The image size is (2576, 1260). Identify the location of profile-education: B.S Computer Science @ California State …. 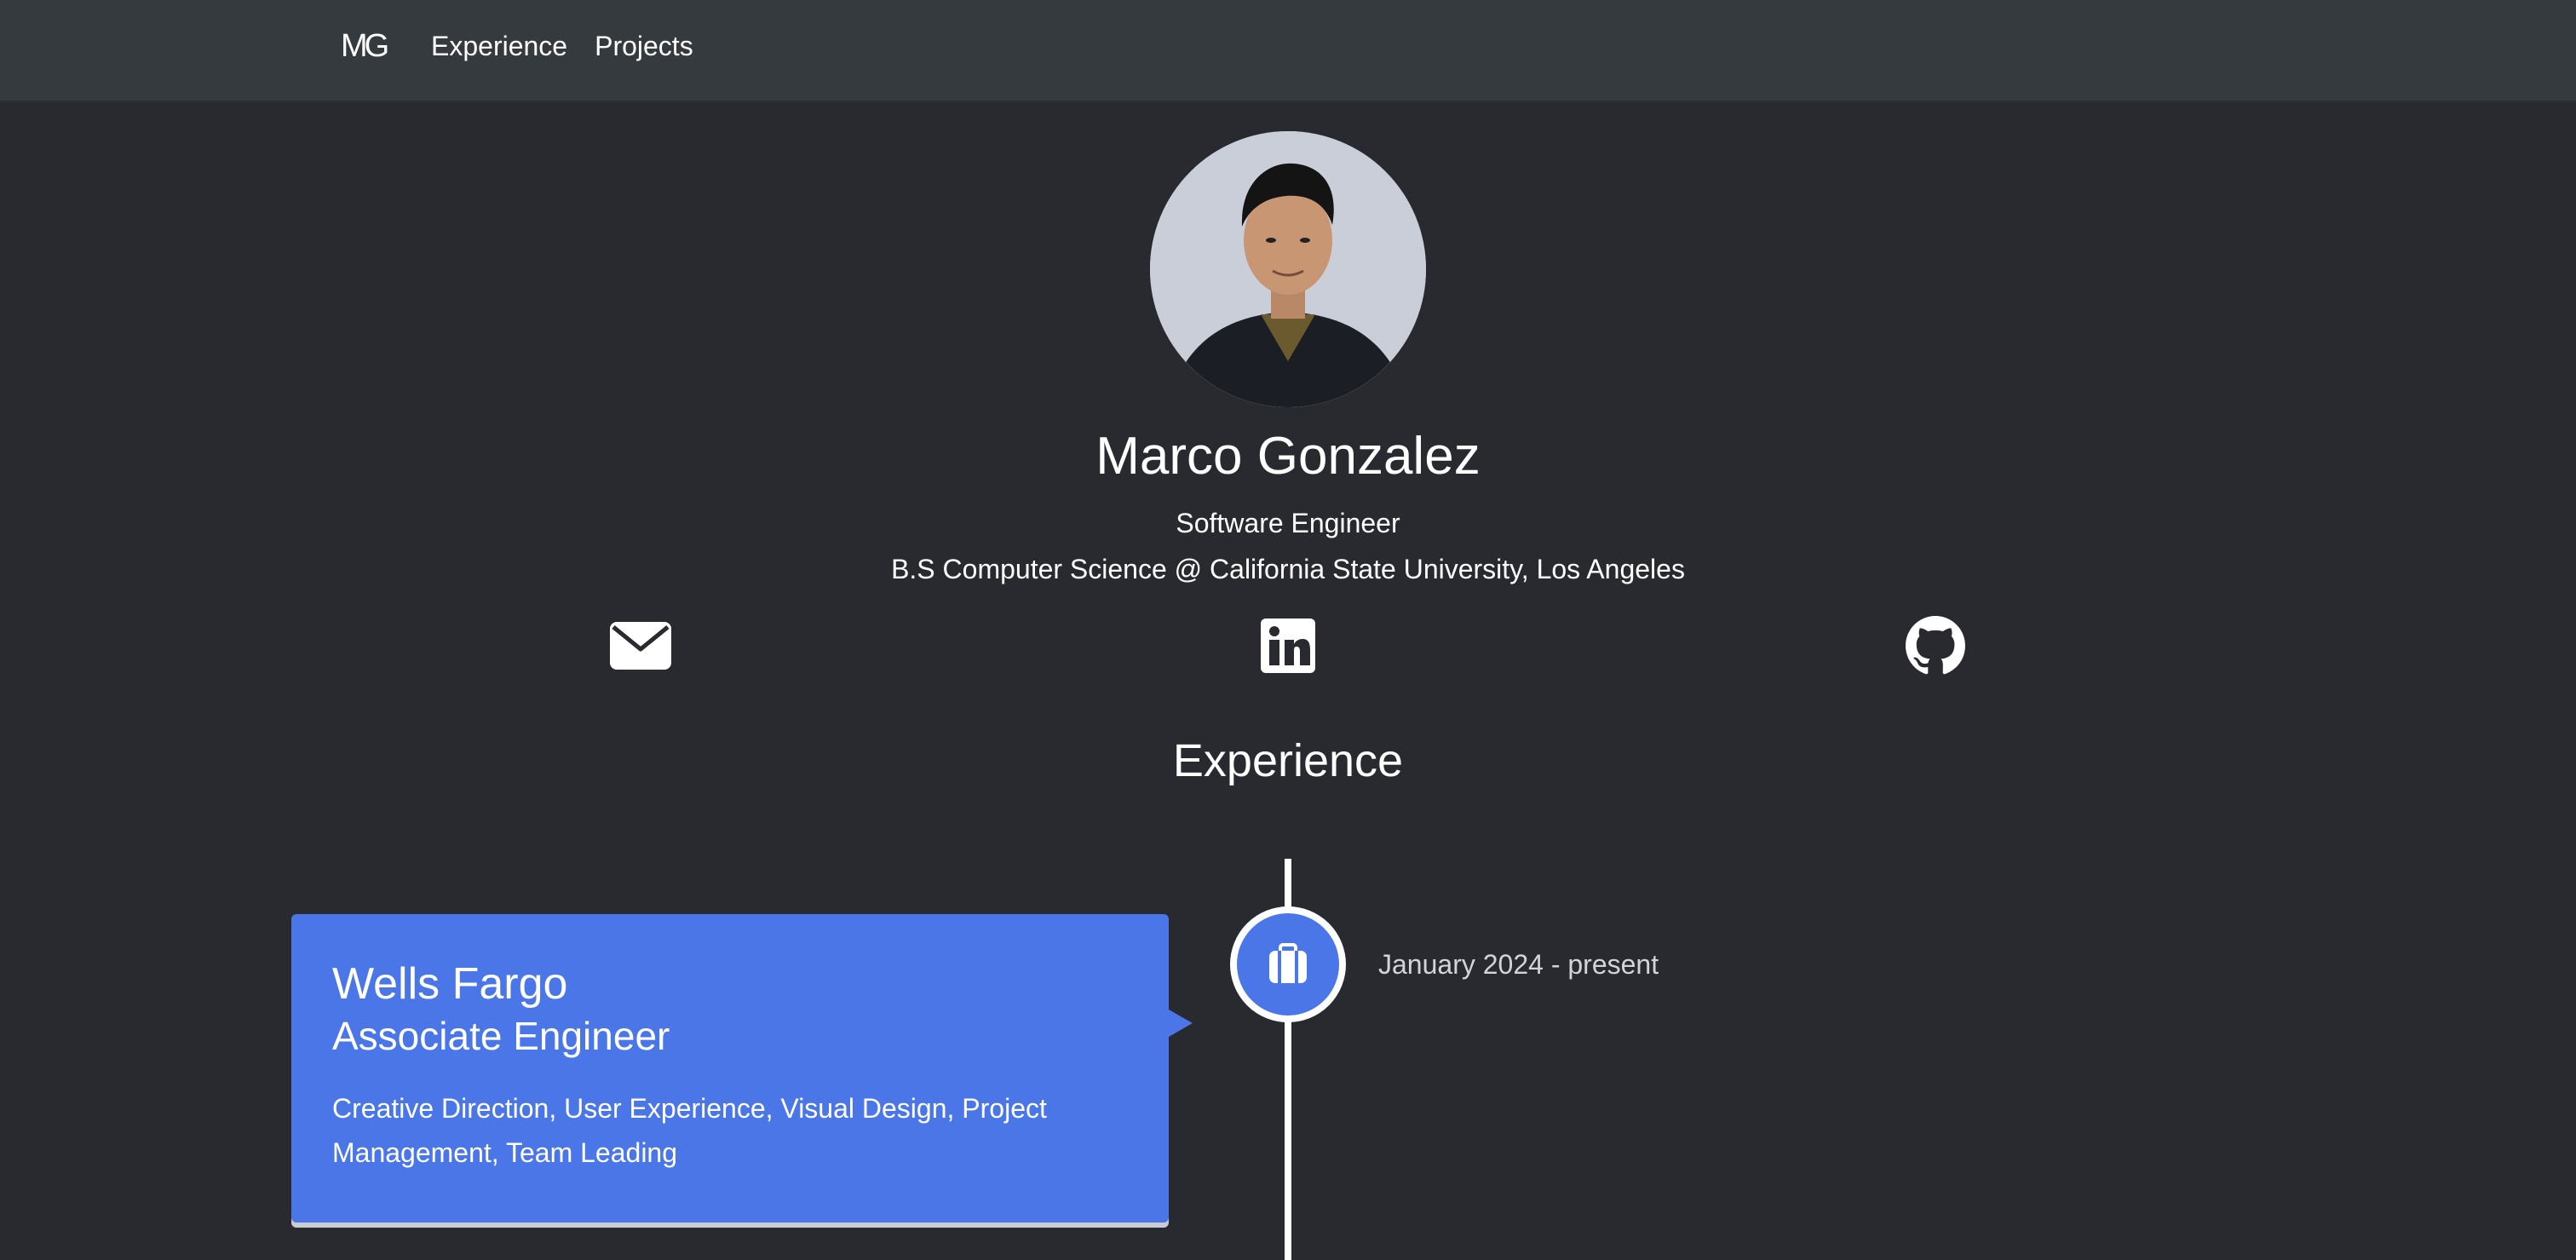
(1288, 569).